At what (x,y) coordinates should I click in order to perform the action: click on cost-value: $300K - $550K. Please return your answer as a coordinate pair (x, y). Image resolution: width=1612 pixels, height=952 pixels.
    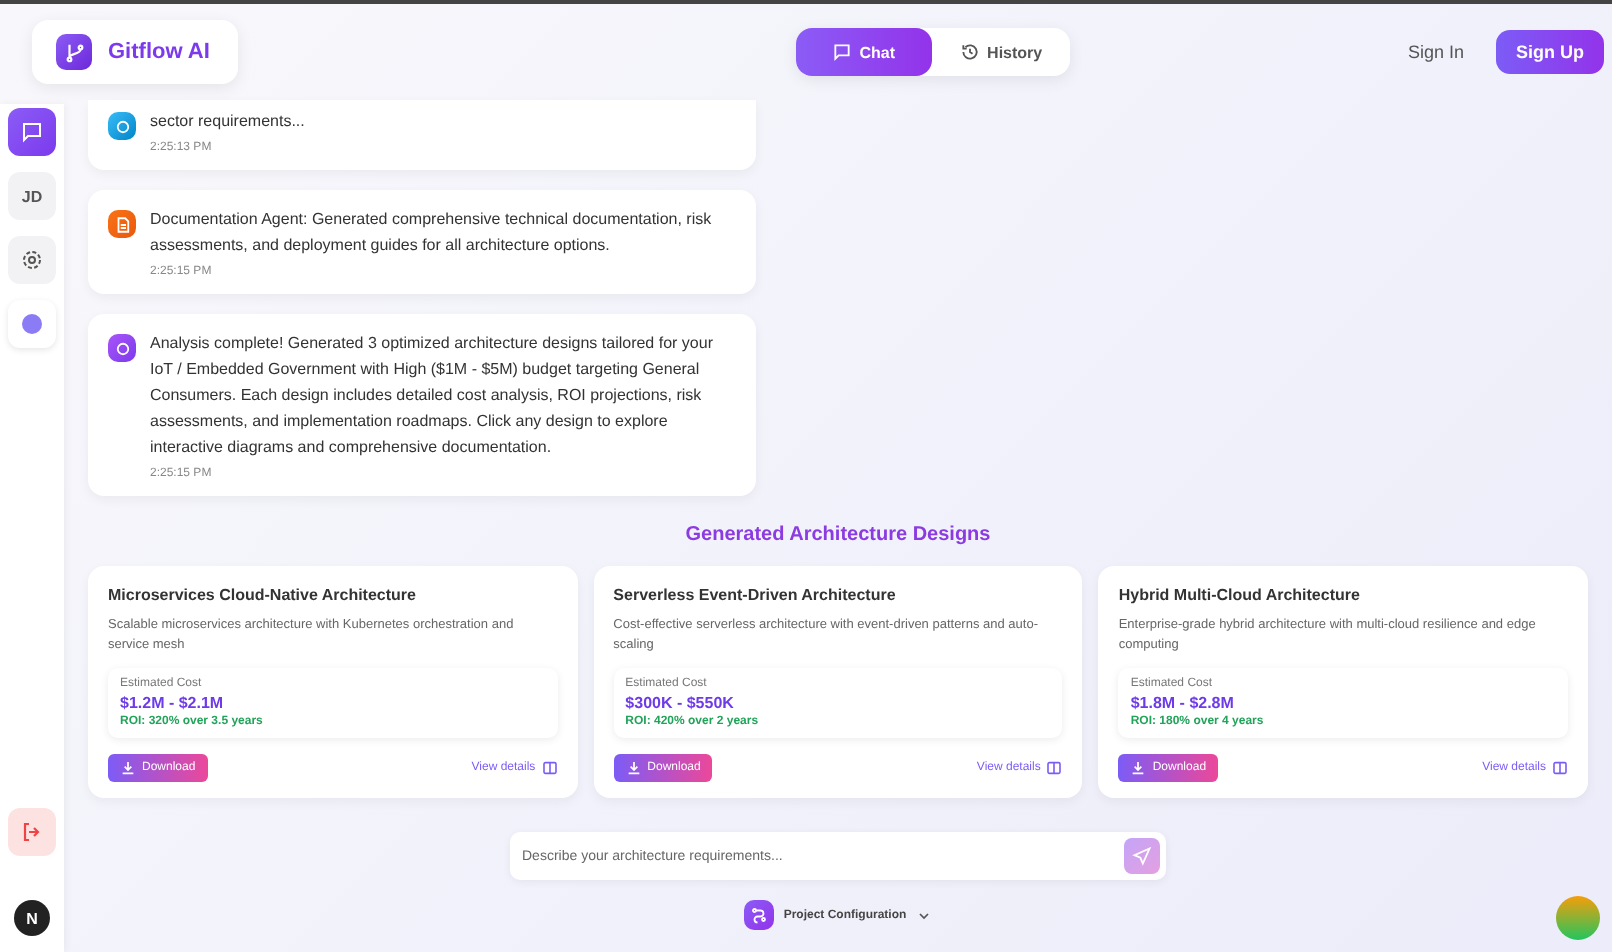
    Looking at the image, I should click on (680, 703).